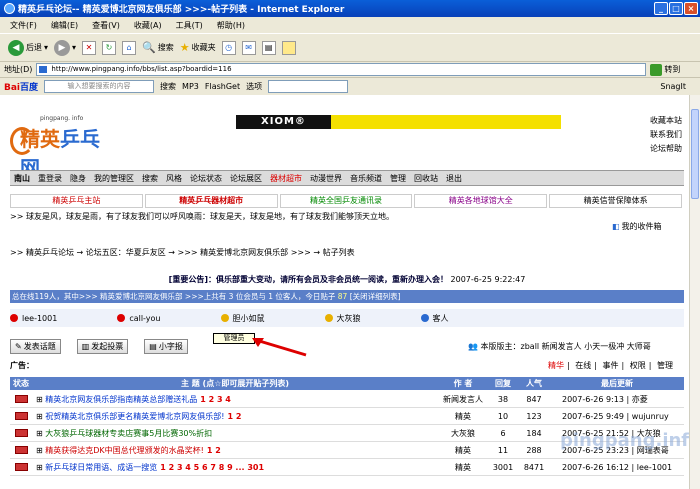  Describe the element at coordinates (342, 318) in the screenshot. I see `online-user: 大灰狼` at that location.